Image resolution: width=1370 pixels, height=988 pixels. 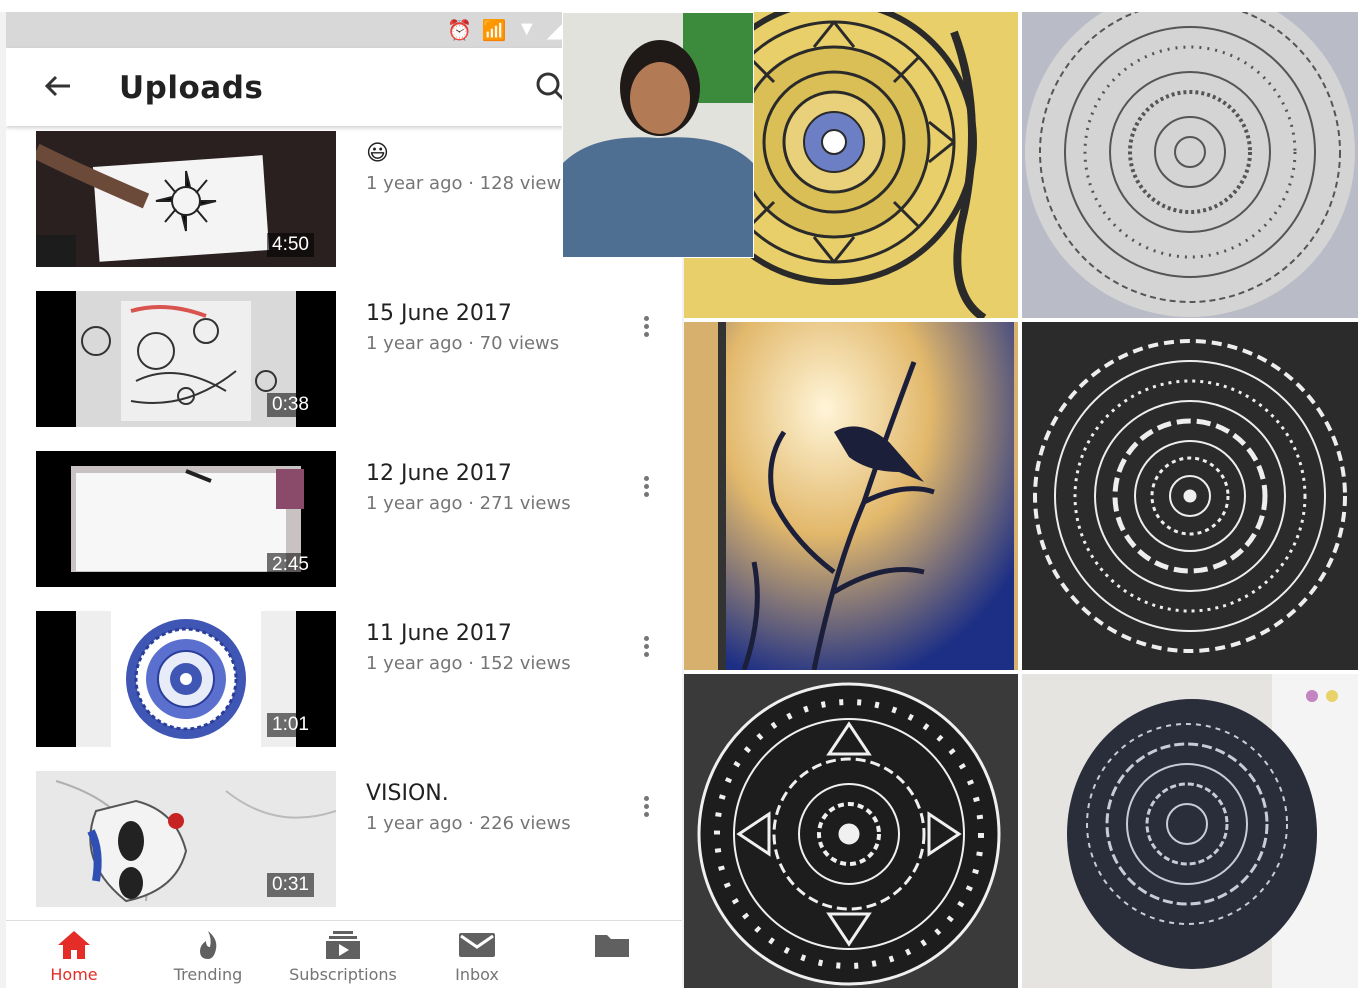 What do you see at coordinates (290, 565) in the screenshot?
I see `video-duration: 2:45` at bounding box center [290, 565].